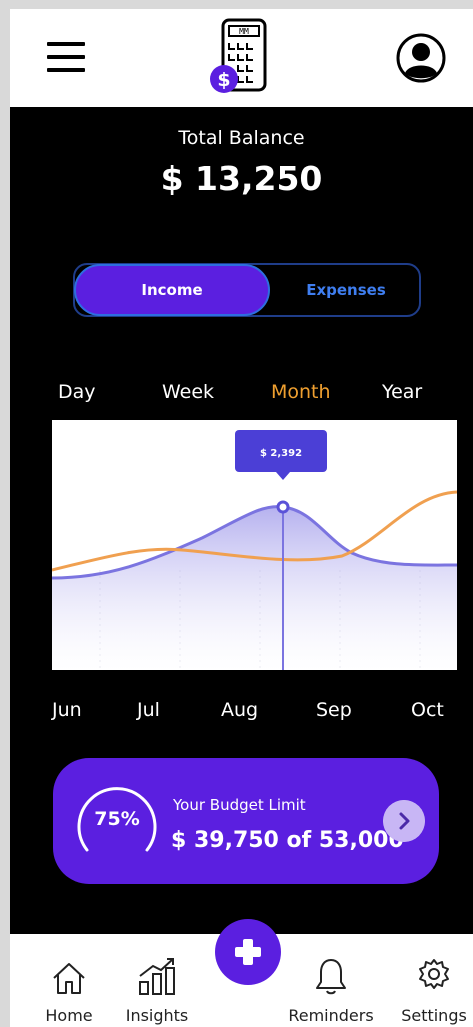  I want to click on period-selector: Day Week Month Year, so click(241, 396).